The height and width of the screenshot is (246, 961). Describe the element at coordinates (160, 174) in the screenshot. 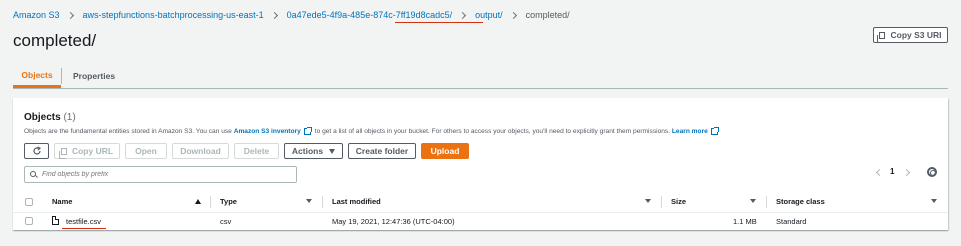

I see `search-input` at that location.